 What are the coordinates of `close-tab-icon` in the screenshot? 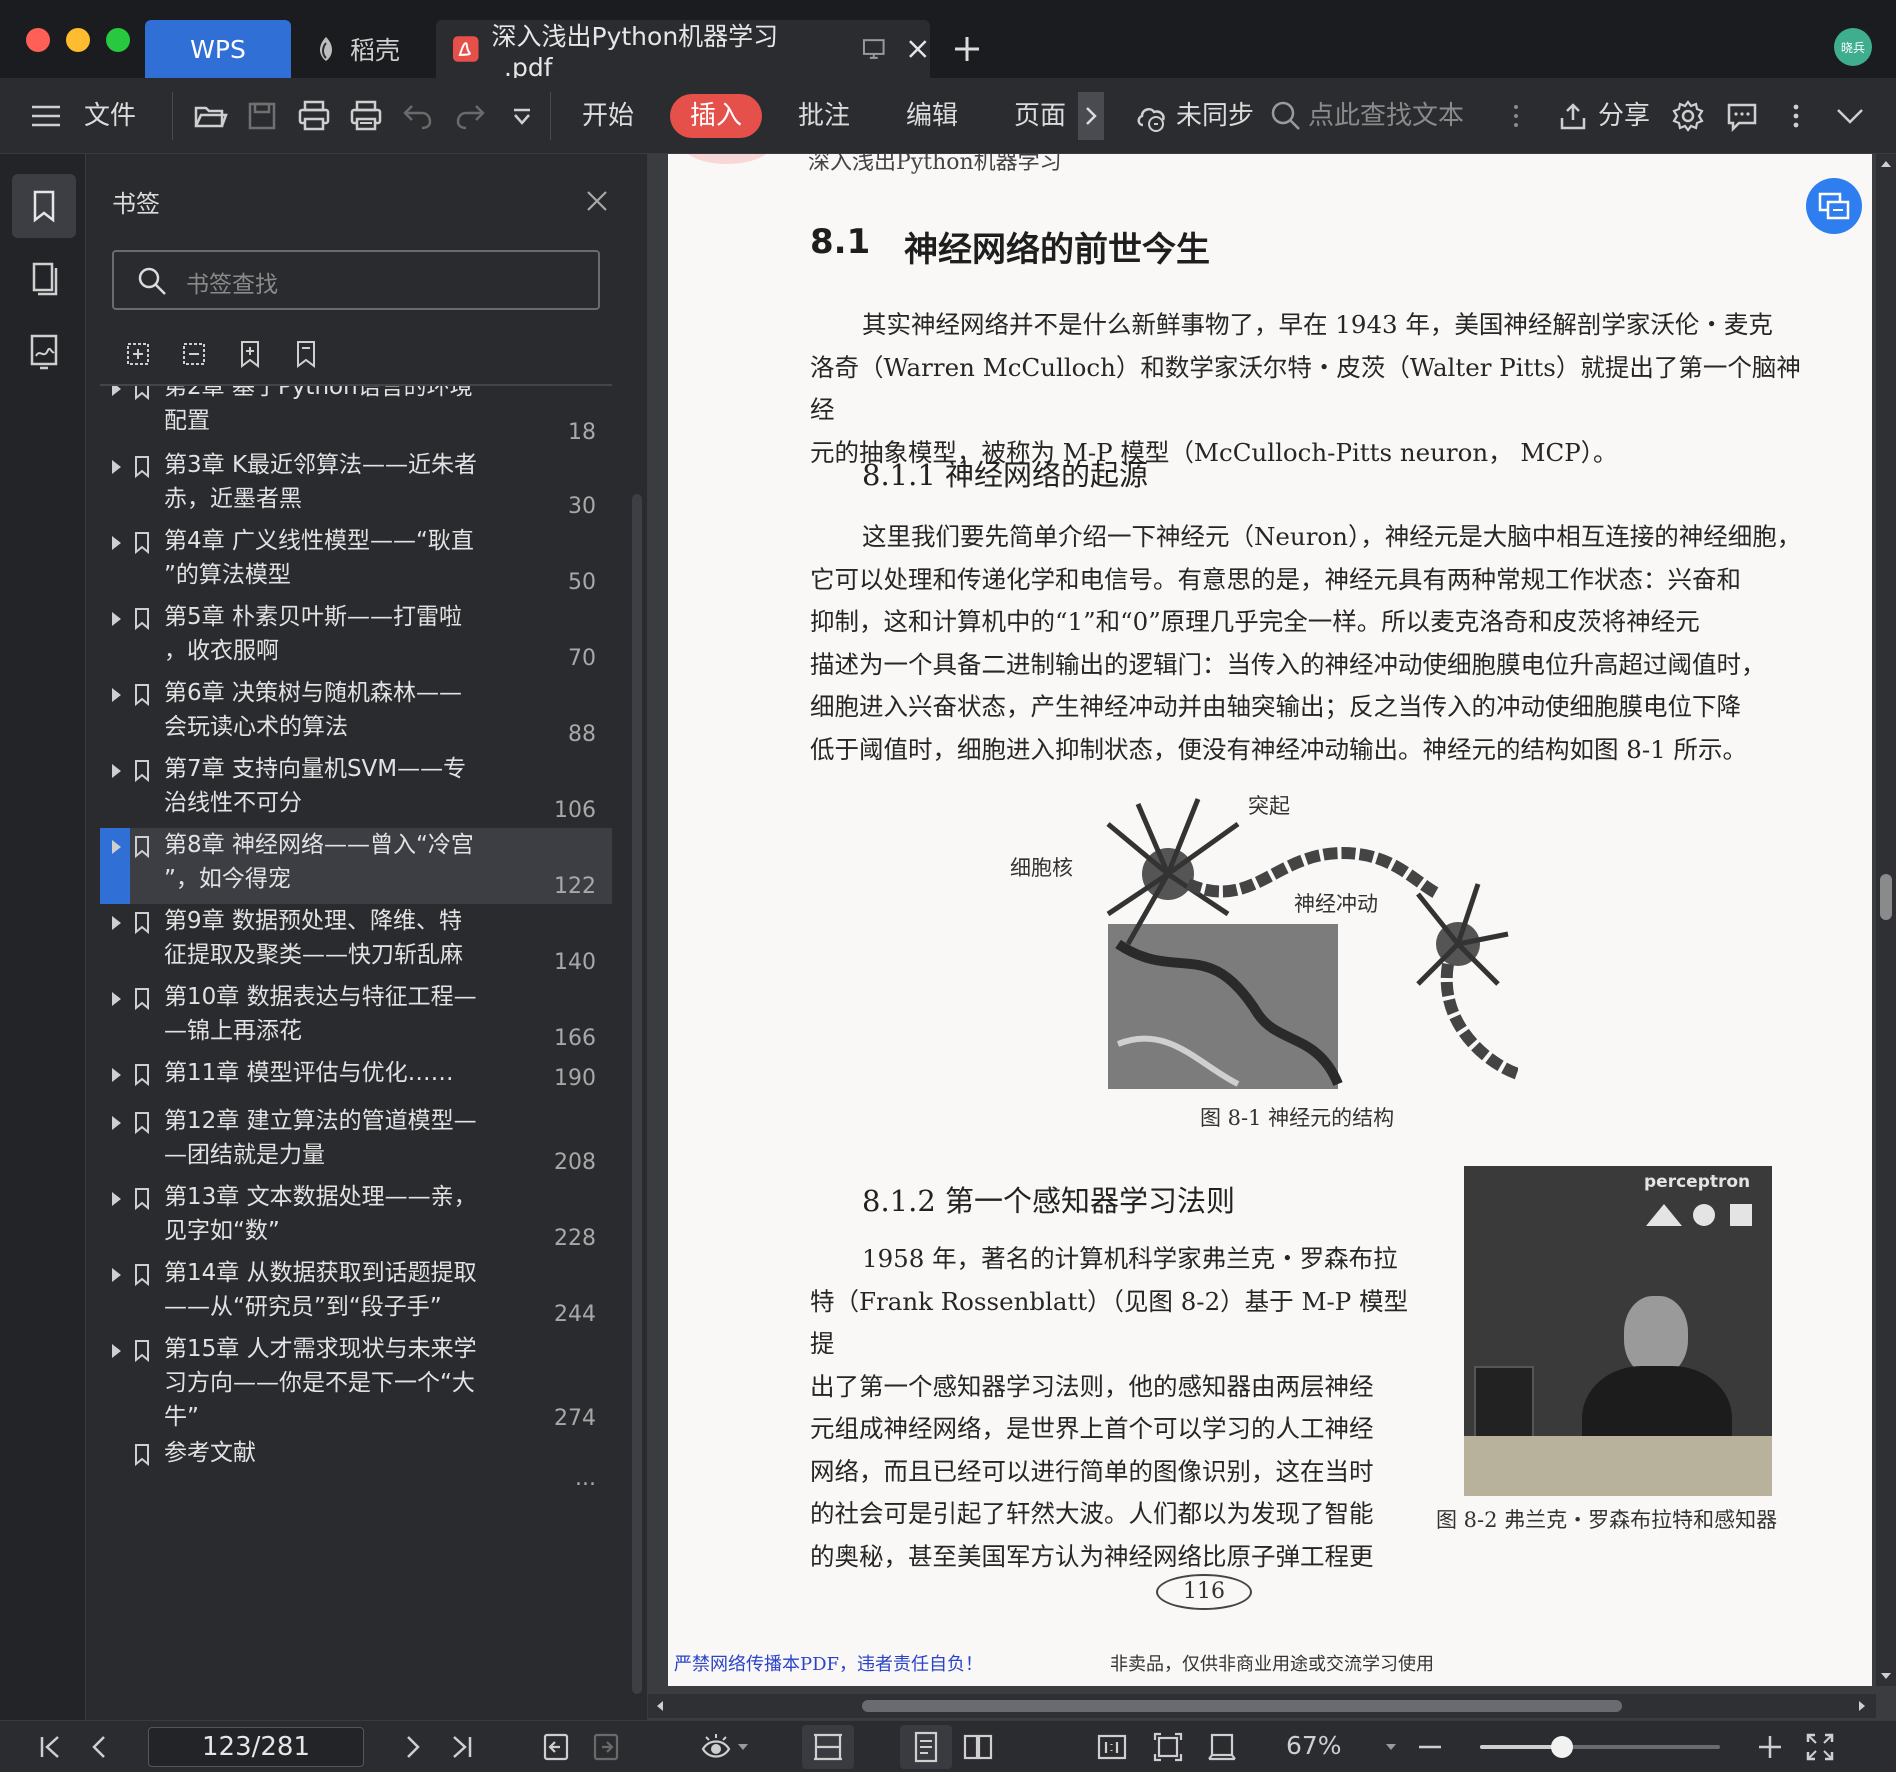 It's located at (918, 49).